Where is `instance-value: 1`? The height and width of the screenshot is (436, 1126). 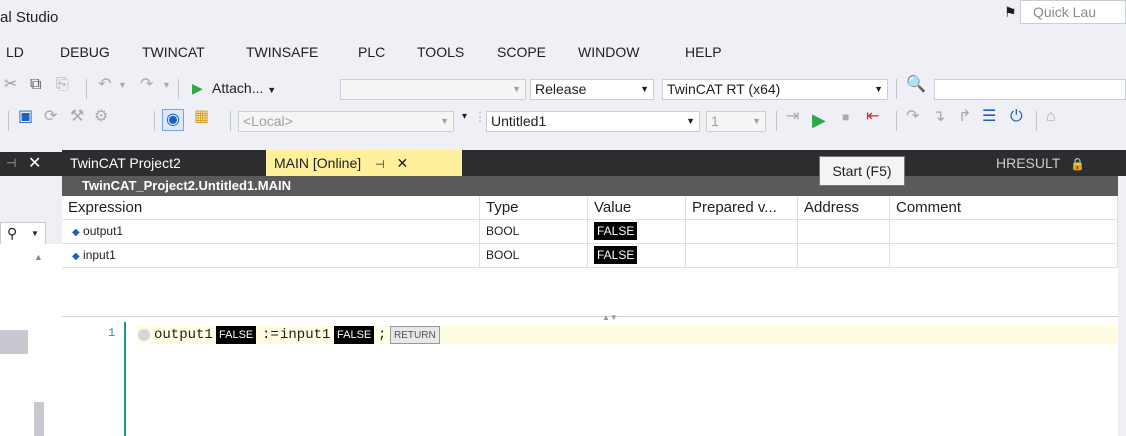
instance-value: 1 is located at coordinates (715, 121).